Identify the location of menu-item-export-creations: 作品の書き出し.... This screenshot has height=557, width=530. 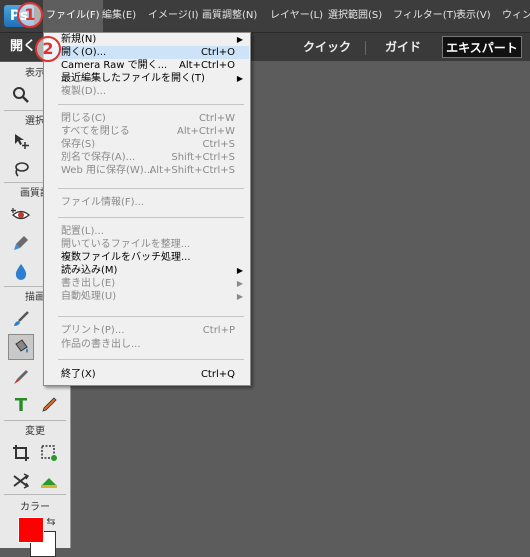
(147, 344).